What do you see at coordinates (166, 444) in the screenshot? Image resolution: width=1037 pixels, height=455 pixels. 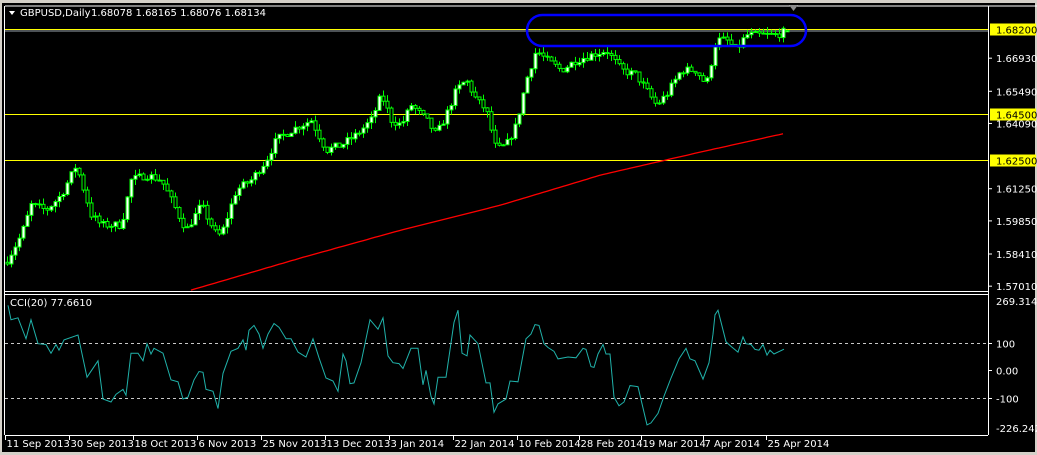 I see `time-tick-label: 18 Oct 2013` at bounding box center [166, 444].